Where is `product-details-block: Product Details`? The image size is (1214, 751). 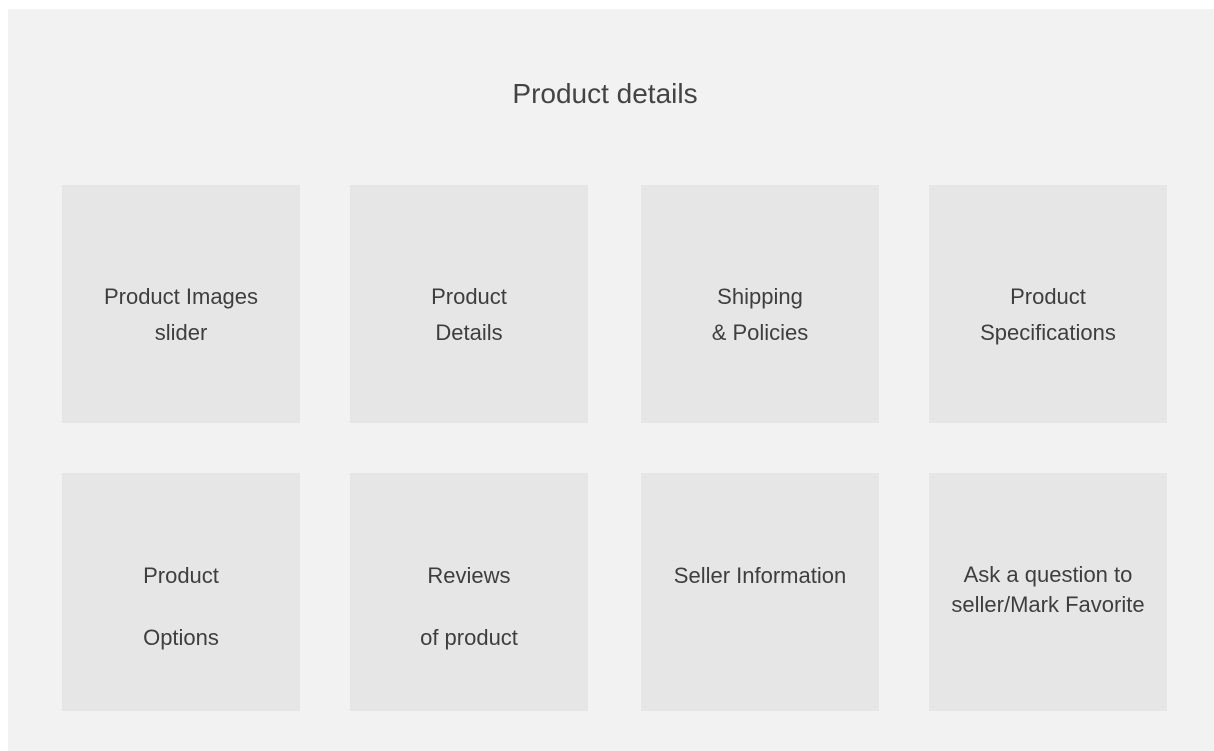
product-details-block: Product Details is located at coordinates (469, 304).